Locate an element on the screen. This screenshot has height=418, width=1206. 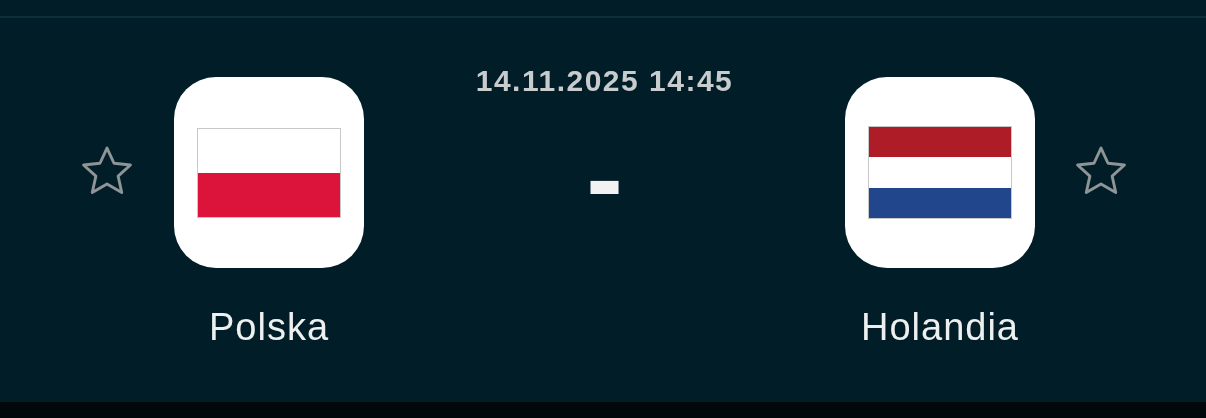
team-name: Holandia is located at coordinates (940, 327).